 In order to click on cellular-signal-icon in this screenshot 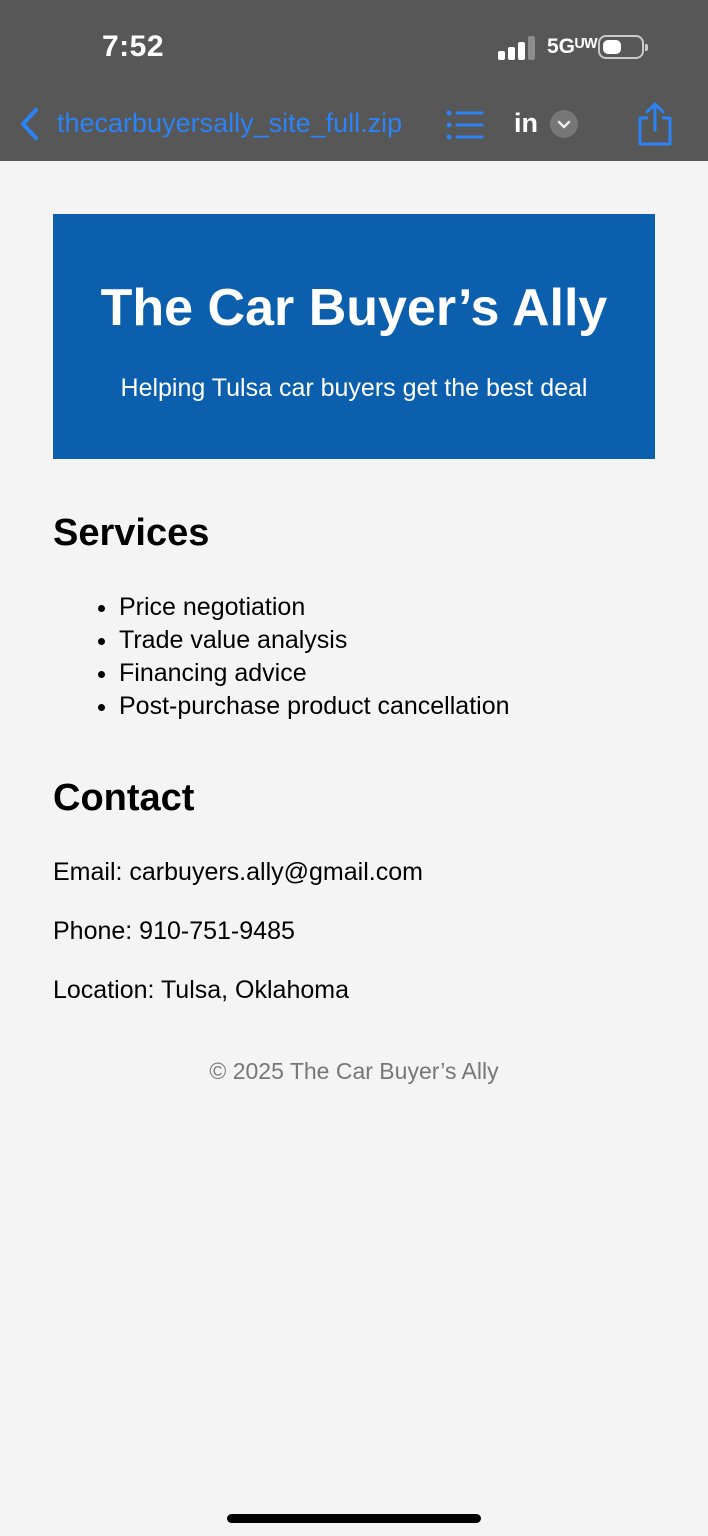, I will do `click(517, 48)`.